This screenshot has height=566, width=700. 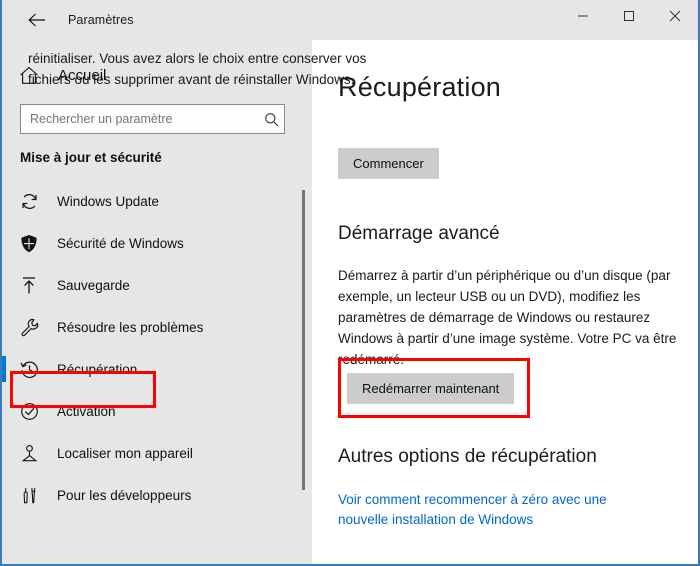 I want to click on shield-icon, so click(x=29, y=243).